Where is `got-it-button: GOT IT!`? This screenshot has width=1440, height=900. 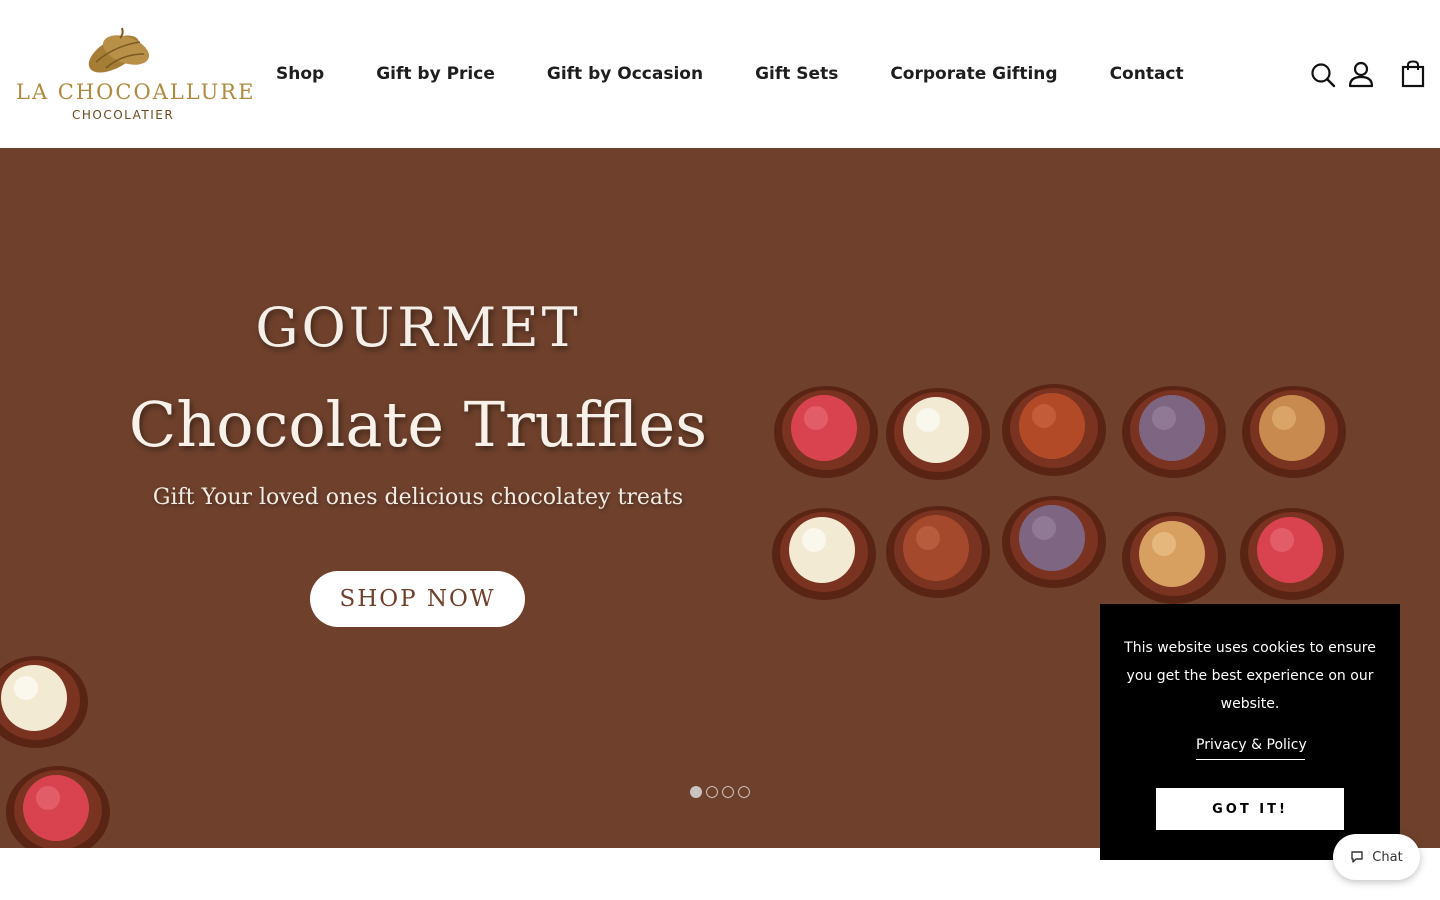
got-it-button: GOT IT! is located at coordinates (1250, 809).